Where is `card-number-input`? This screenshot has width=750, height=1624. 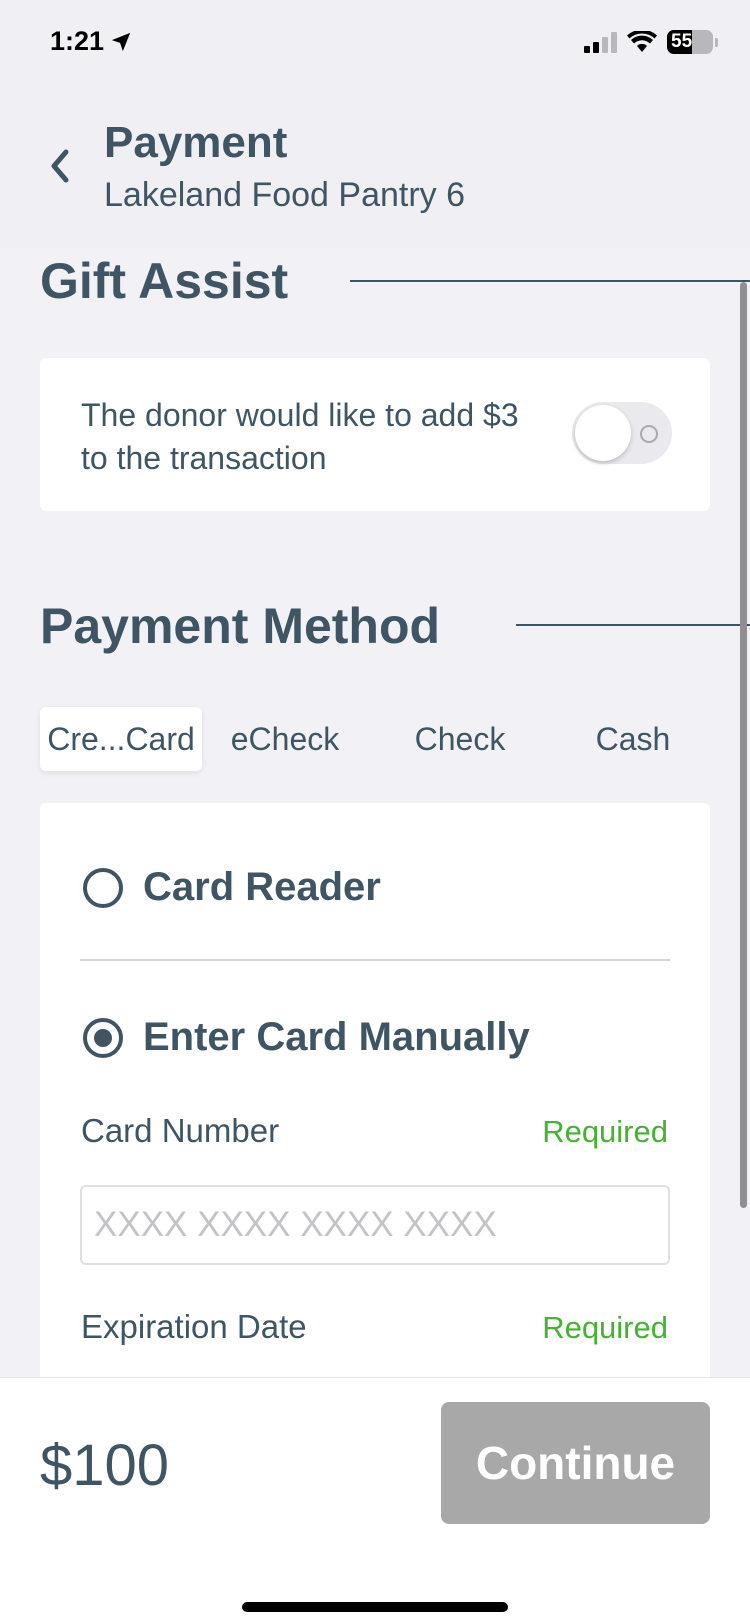 card-number-input is located at coordinates (375, 1225).